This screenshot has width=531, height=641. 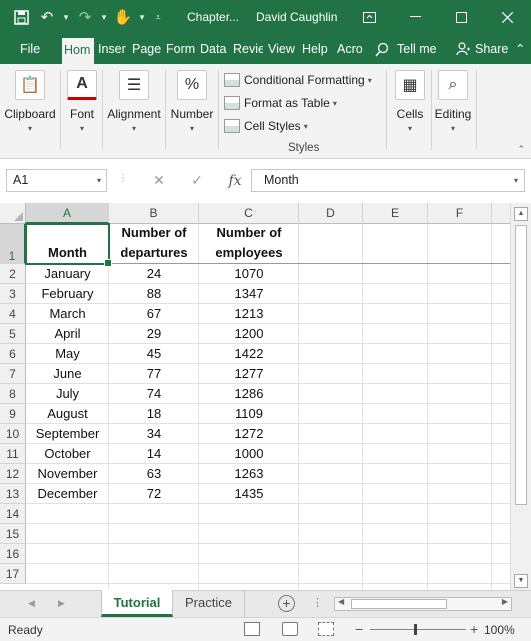 I want to click on undo-icon: ↶, so click(x=47, y=17).